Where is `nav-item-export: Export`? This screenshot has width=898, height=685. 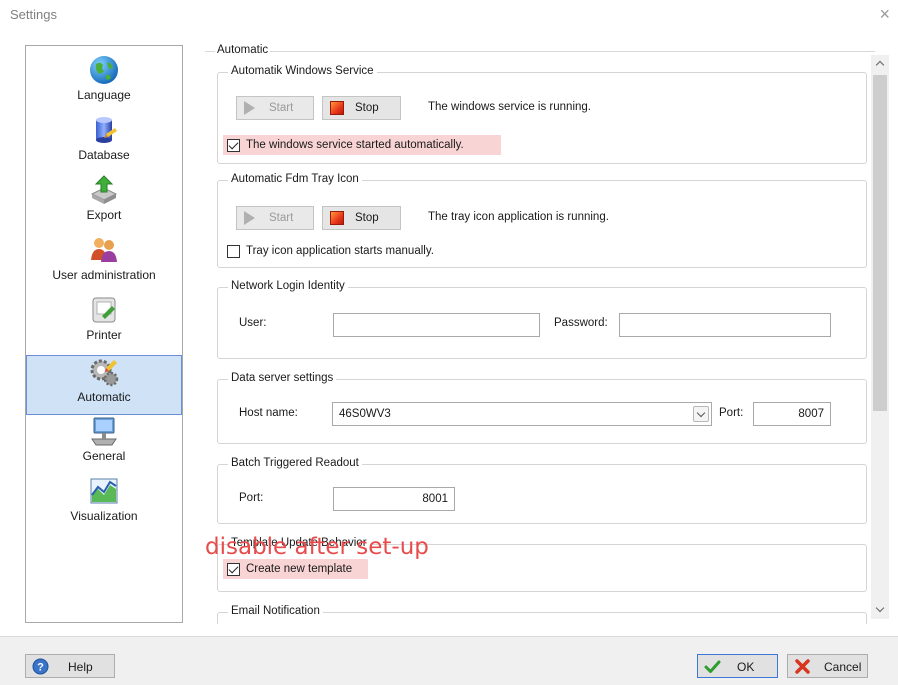
nav-item-export: Export is located at coordinates (104, 204).